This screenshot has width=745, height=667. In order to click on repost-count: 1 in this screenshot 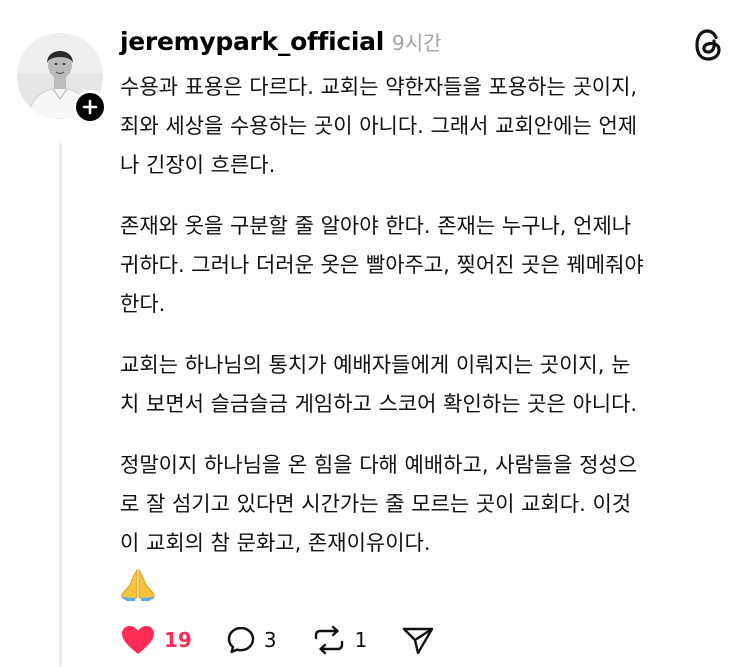, I will do `click(361, 640)`.